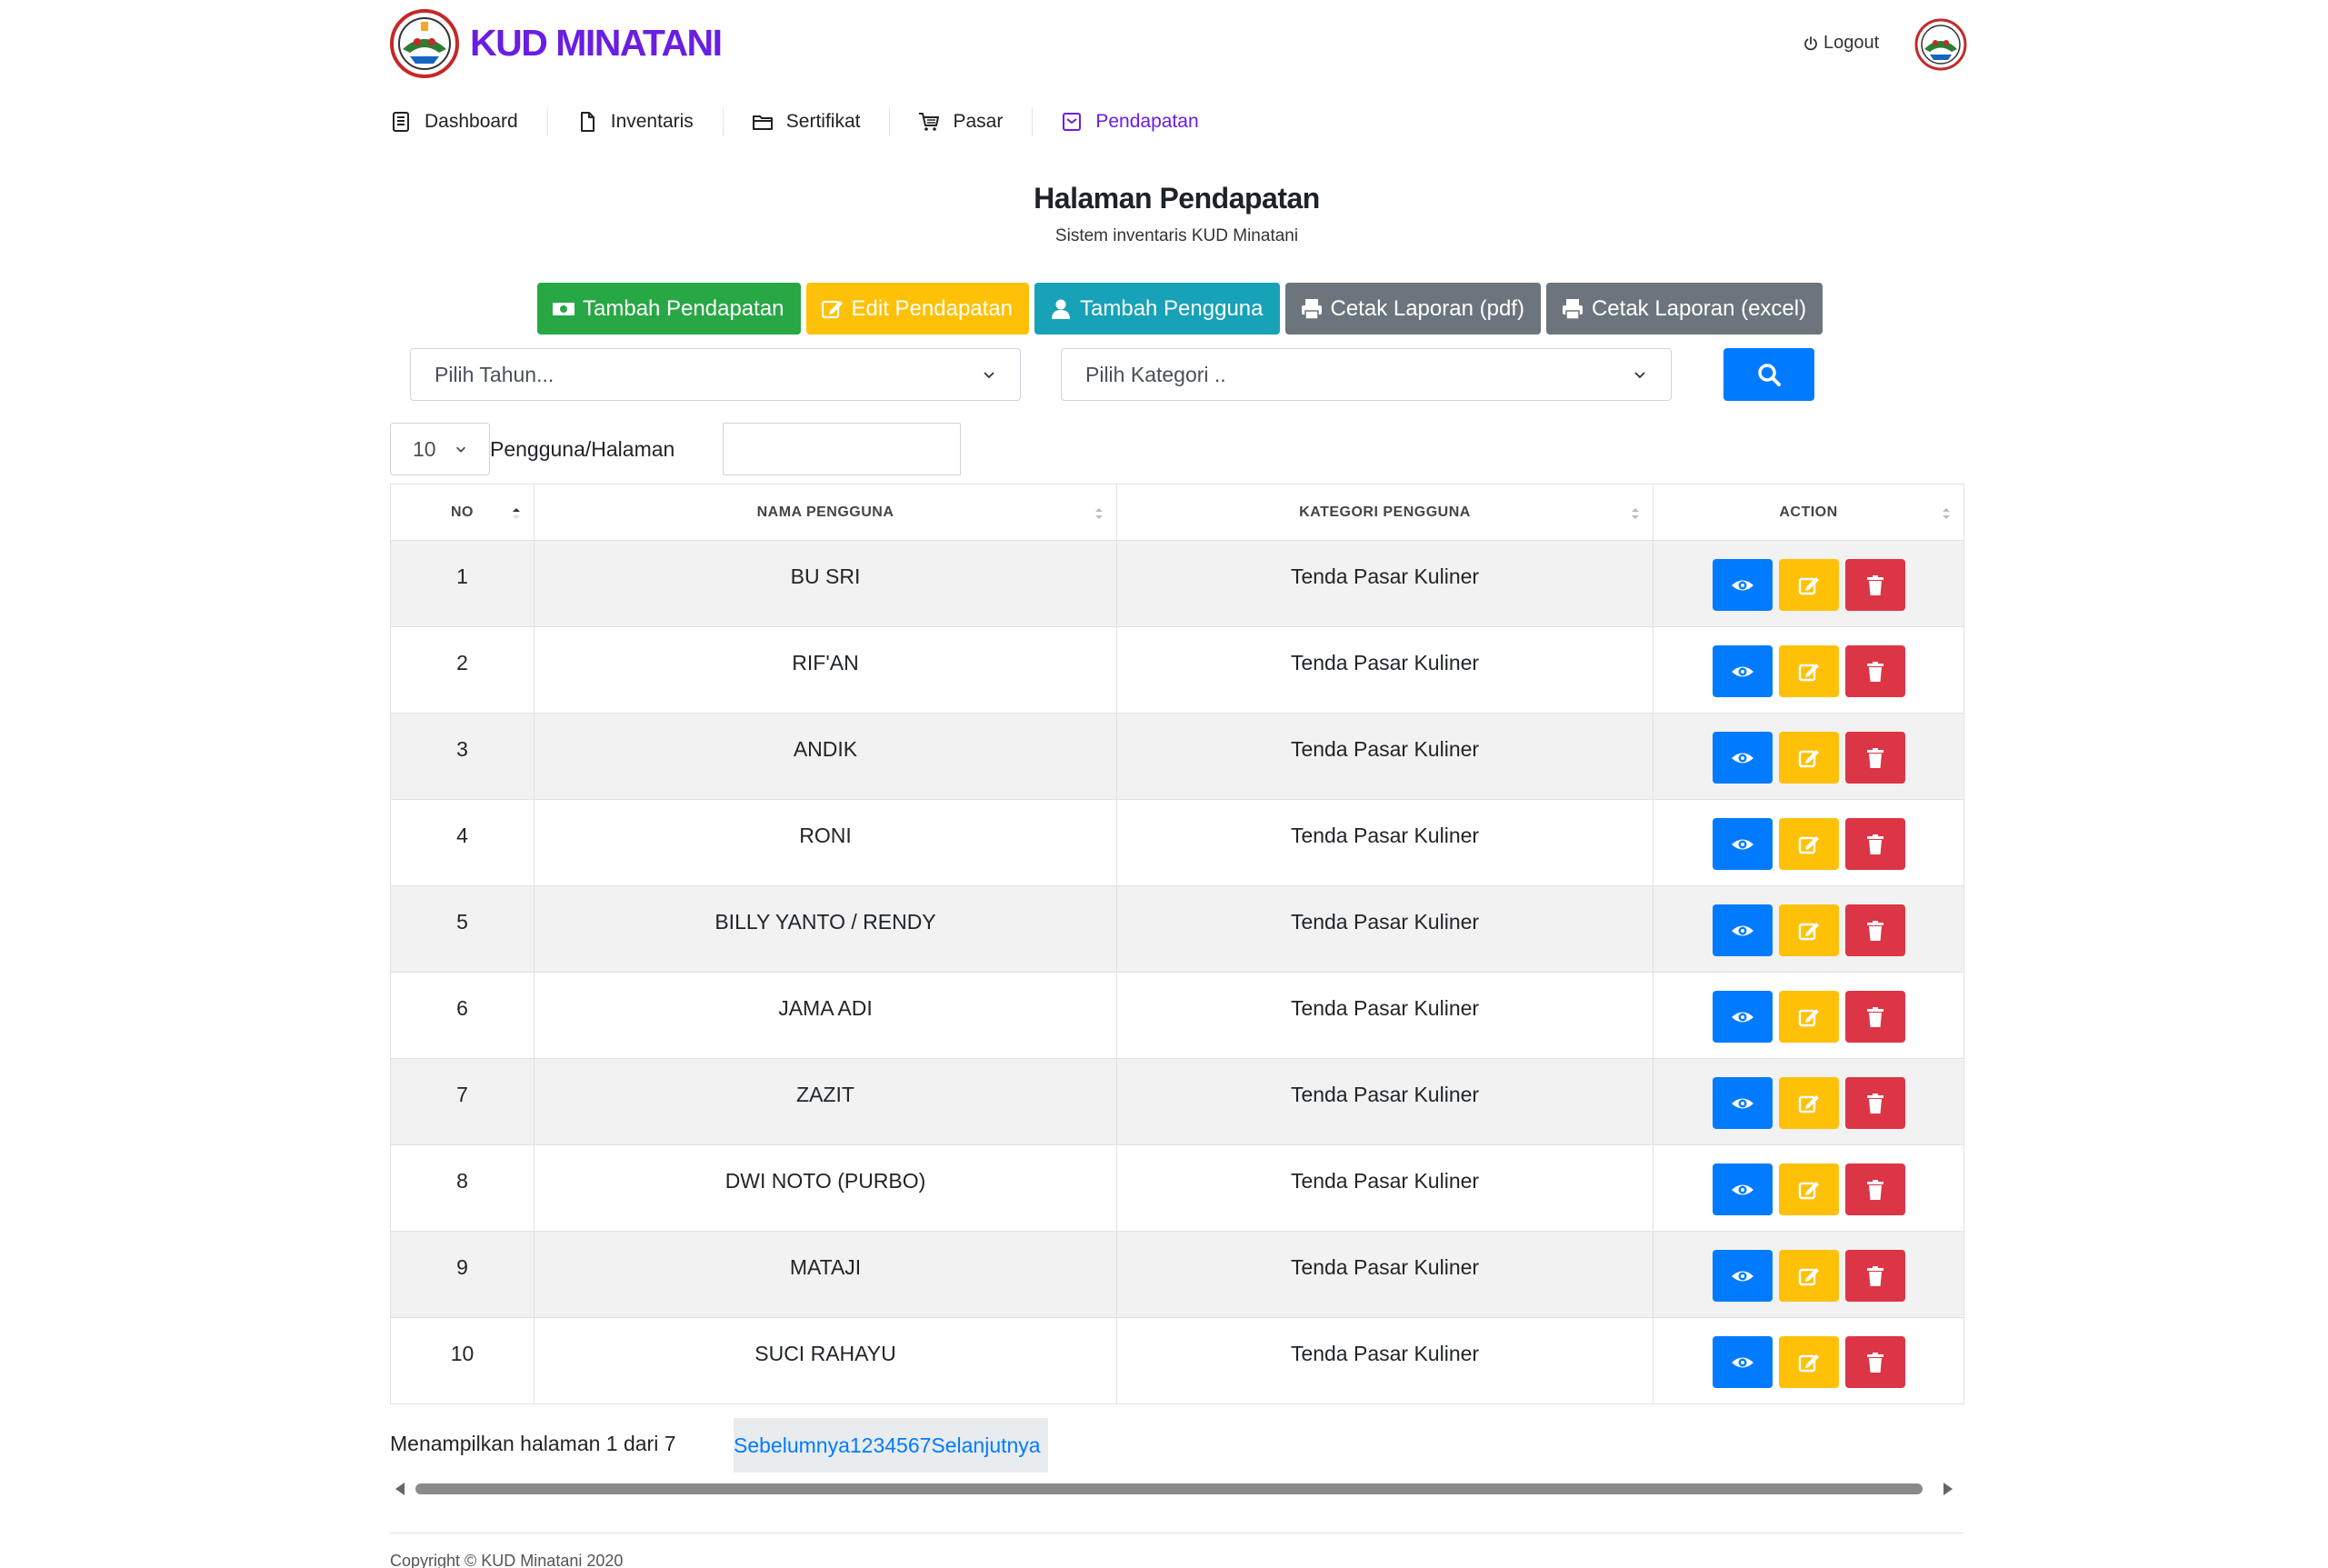 Image resolution: width=2328 pixels, height=1568 pixels. Describe the element at coordinates (1177, 929) in the screenshot. I see `table-row: 5 BILLY YANTO / RENDY Tenda Pasar Kuliner` at that location.